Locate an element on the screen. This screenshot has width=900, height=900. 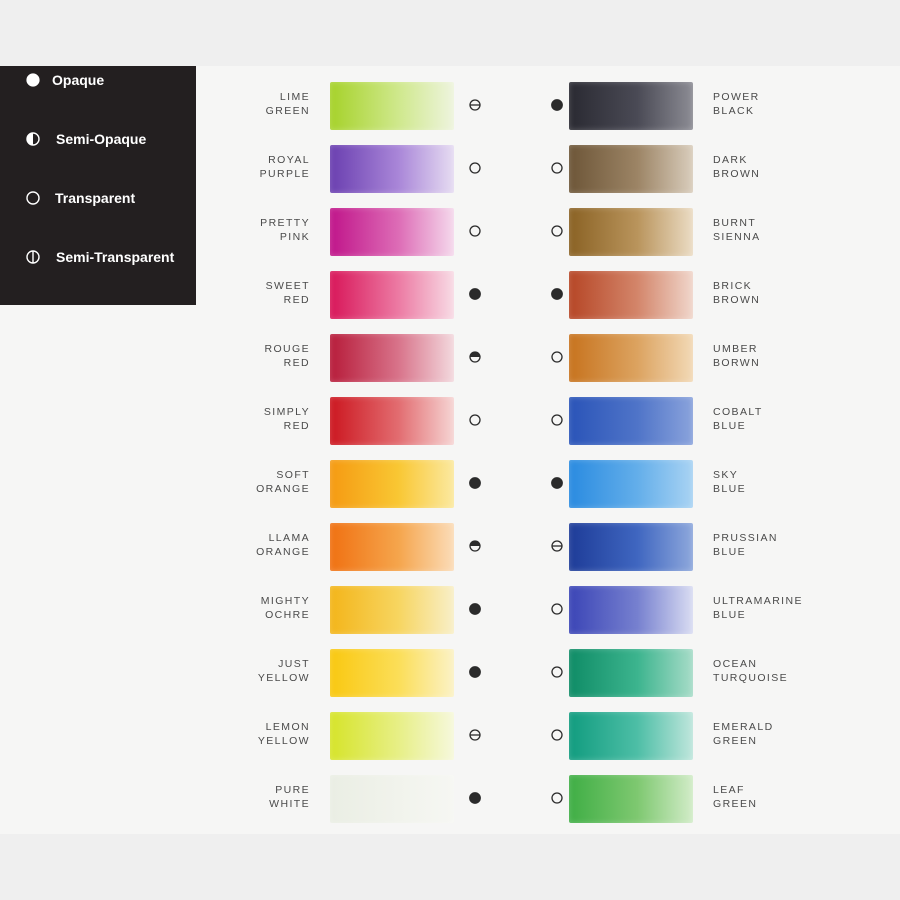
color-name-line2: BLACK is located at coordinates (734, 111).